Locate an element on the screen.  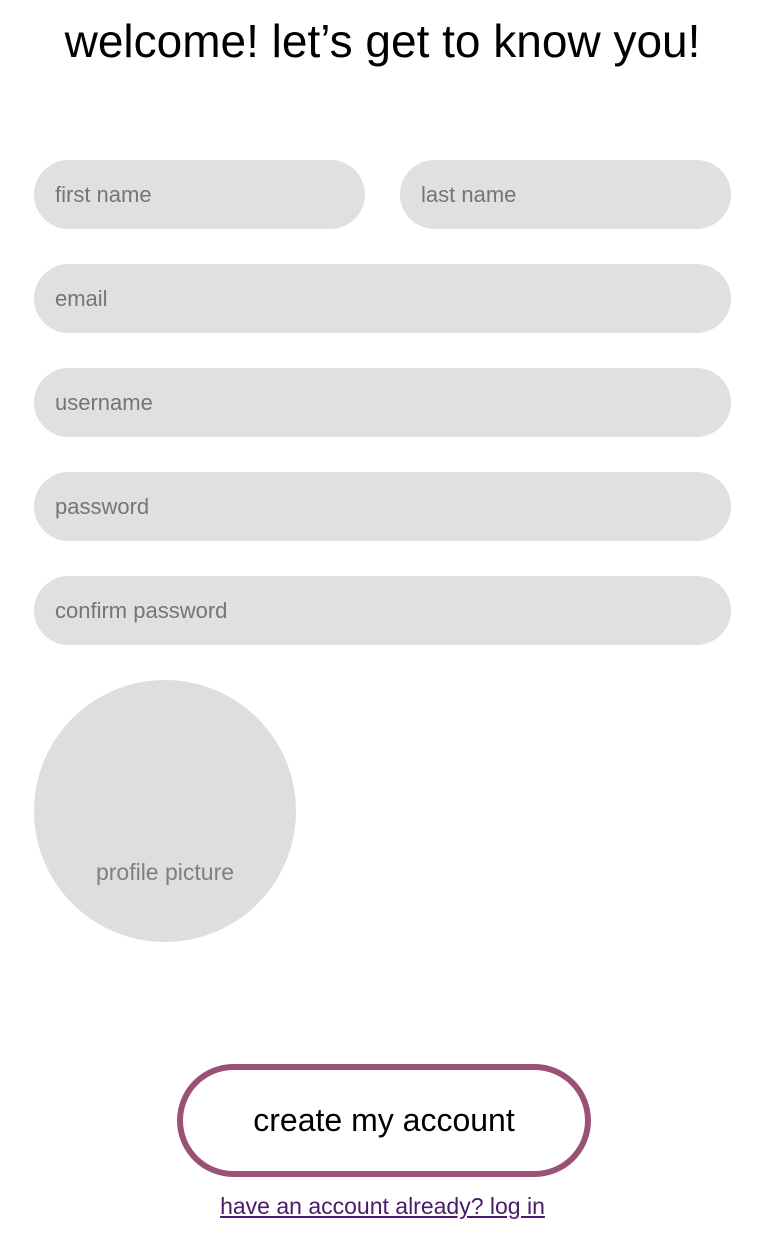
create-account-button: create my account is located at coordinates (384, 1120).